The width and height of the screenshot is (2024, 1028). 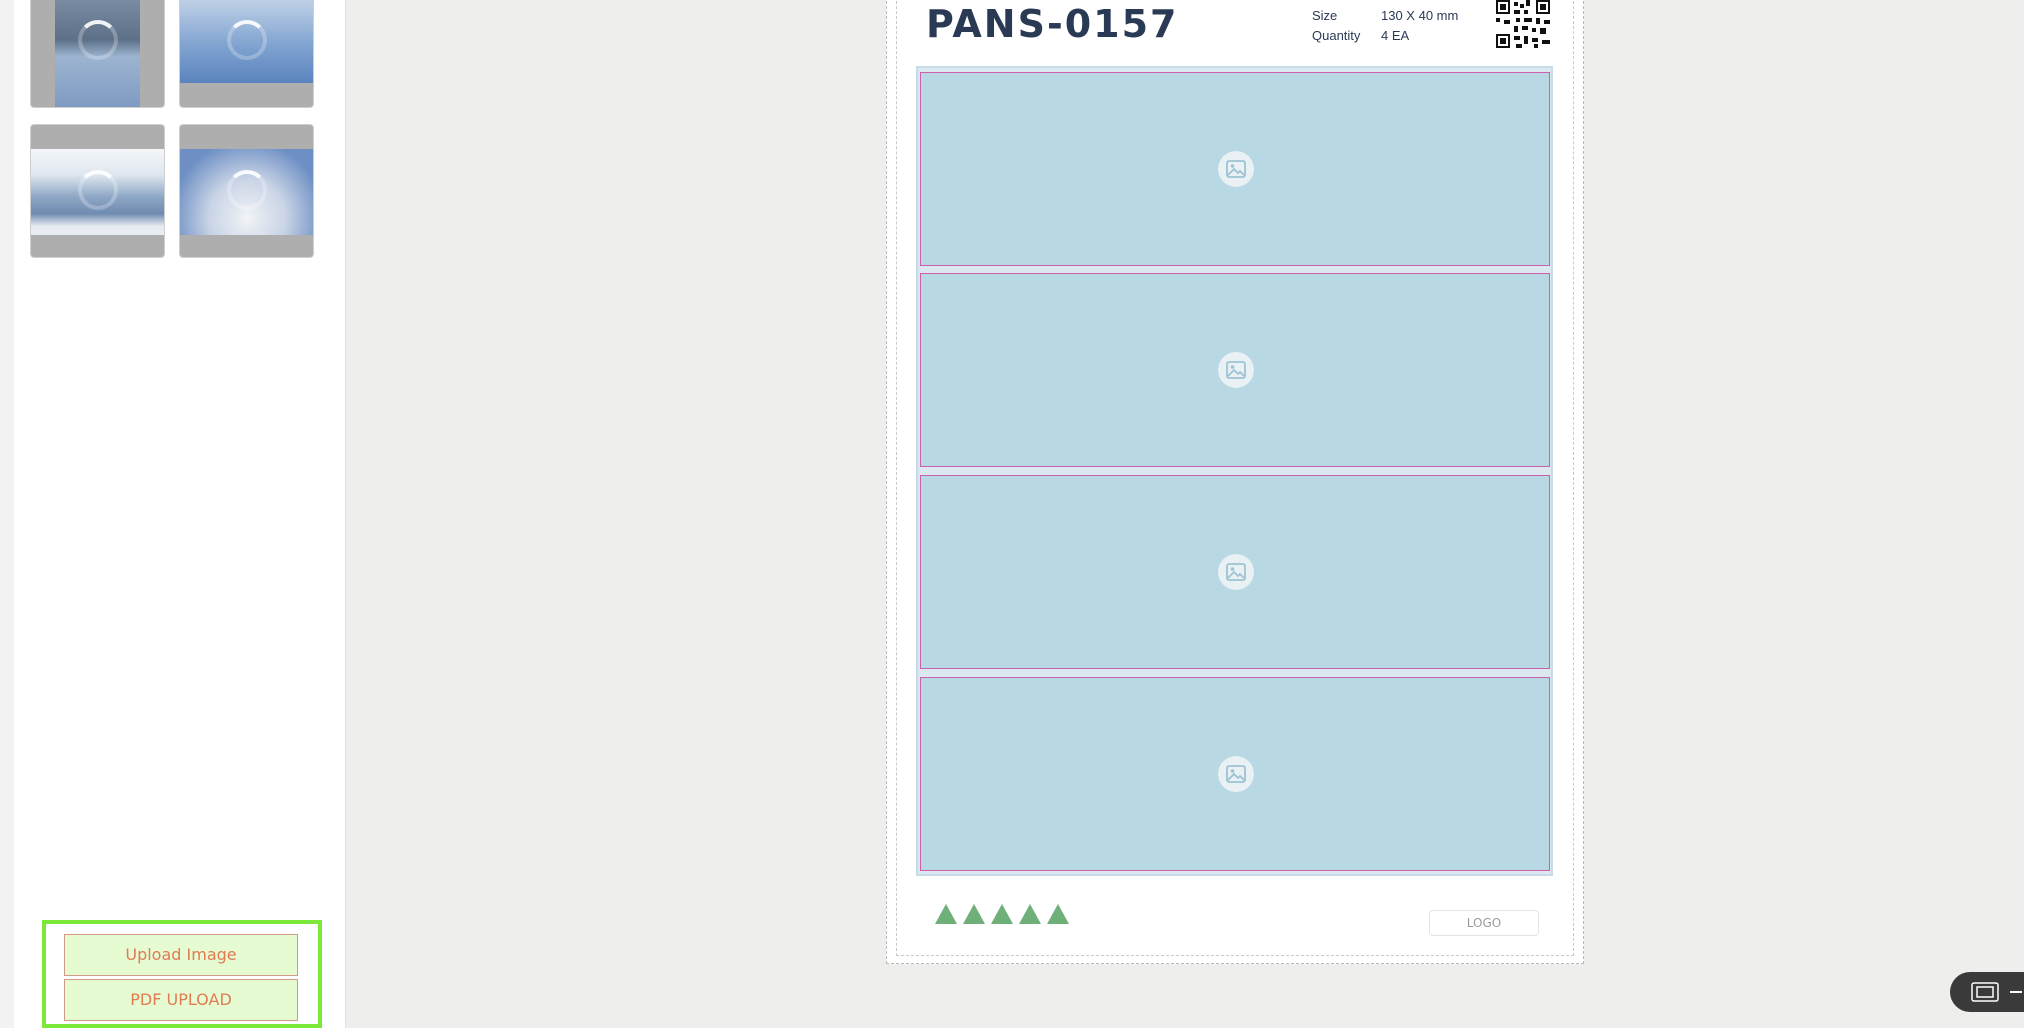 I want to click on thumbnail-airplane-sky, so click(x=246, y=54).